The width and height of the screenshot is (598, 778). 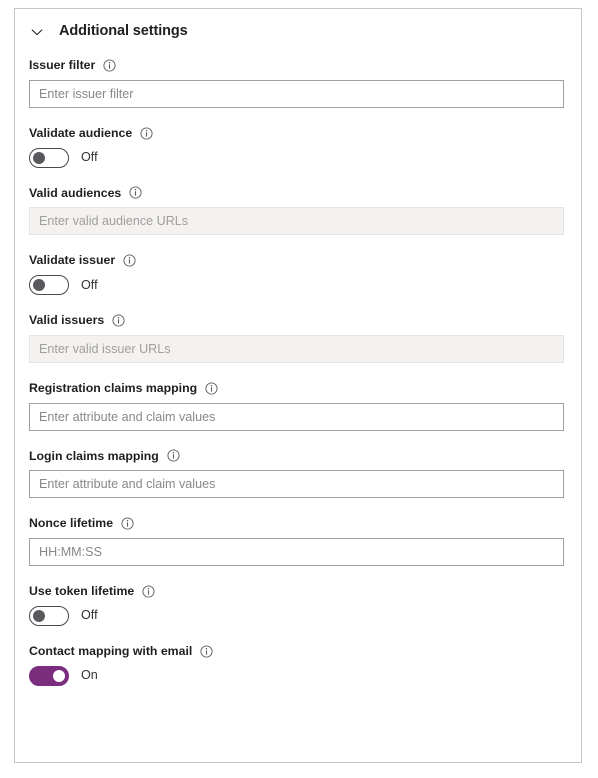 What do you see at coordinates (72, 260) in the screenshot?
I see `field-label: Validate issuer` at bounding box center [72, 260].